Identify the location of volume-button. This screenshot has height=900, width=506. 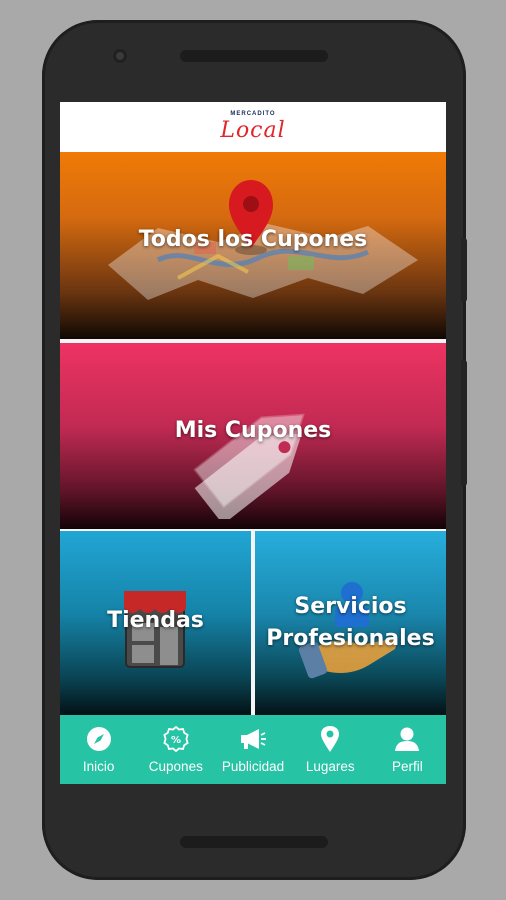
(464, 270).